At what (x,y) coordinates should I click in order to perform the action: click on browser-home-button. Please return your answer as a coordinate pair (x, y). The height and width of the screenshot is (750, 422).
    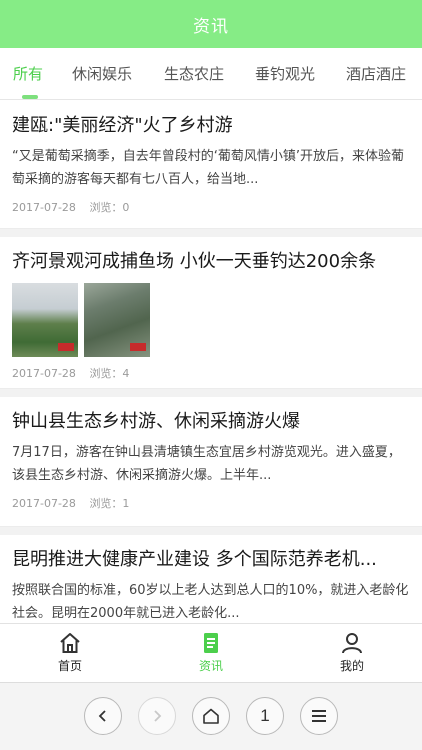
    Looking at the image, I should click on (211, 716).